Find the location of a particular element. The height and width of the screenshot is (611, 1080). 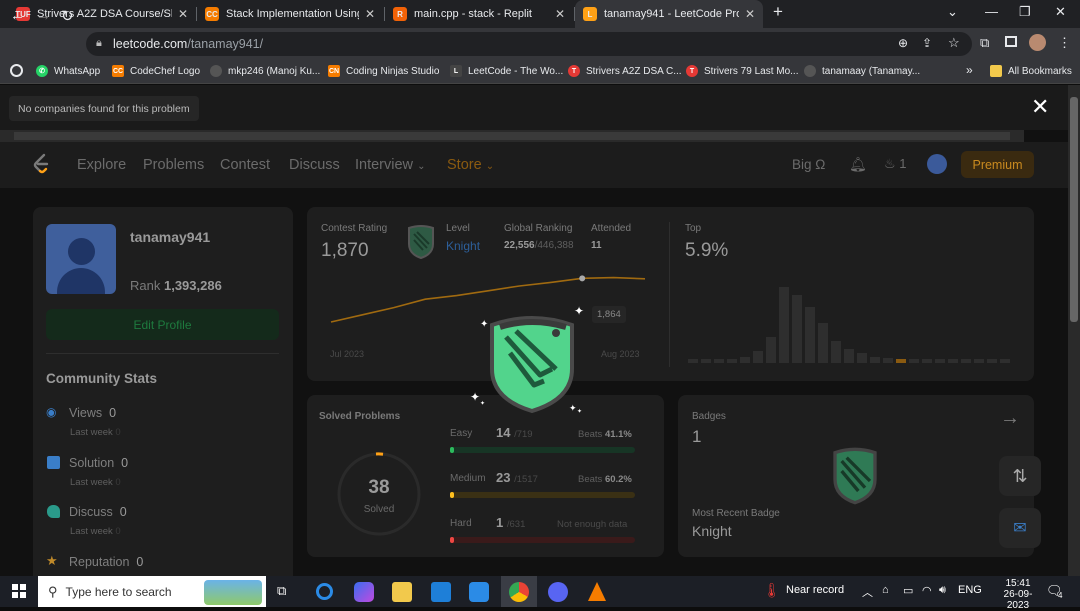

bell-icon: 🔔︎ is located at coordinates (858, 164).